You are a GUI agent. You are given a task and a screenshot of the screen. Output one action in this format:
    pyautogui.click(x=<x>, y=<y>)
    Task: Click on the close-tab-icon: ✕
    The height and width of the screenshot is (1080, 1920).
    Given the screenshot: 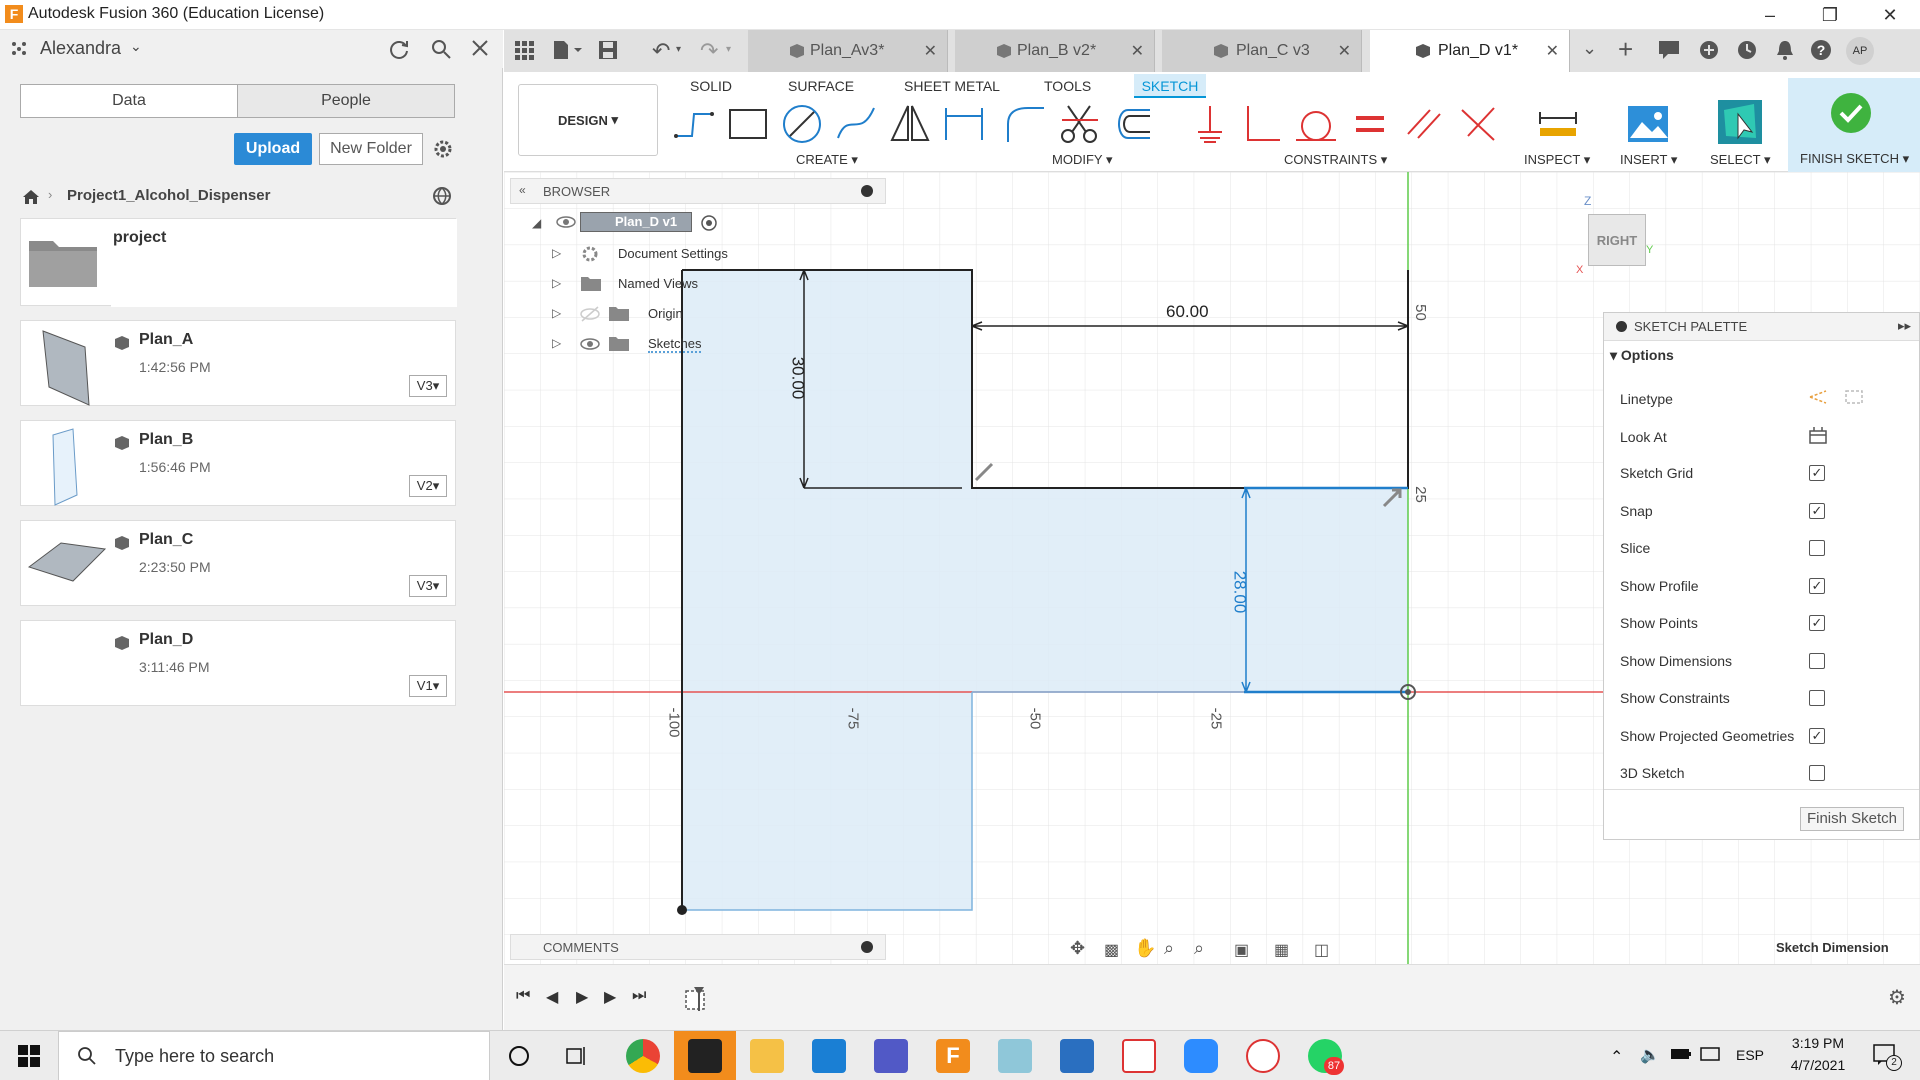 What is the action you would take?
    pyautogui.click(x=1552, y=51)
    